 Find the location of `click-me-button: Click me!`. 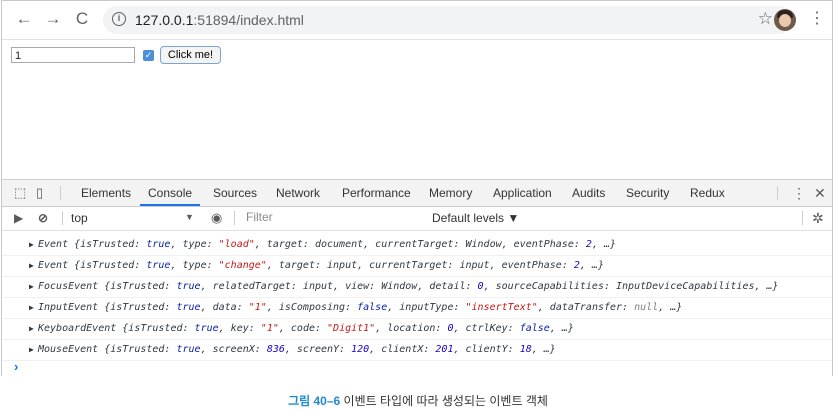

click-me-button: Click me! is located at coordinates (190, 55).